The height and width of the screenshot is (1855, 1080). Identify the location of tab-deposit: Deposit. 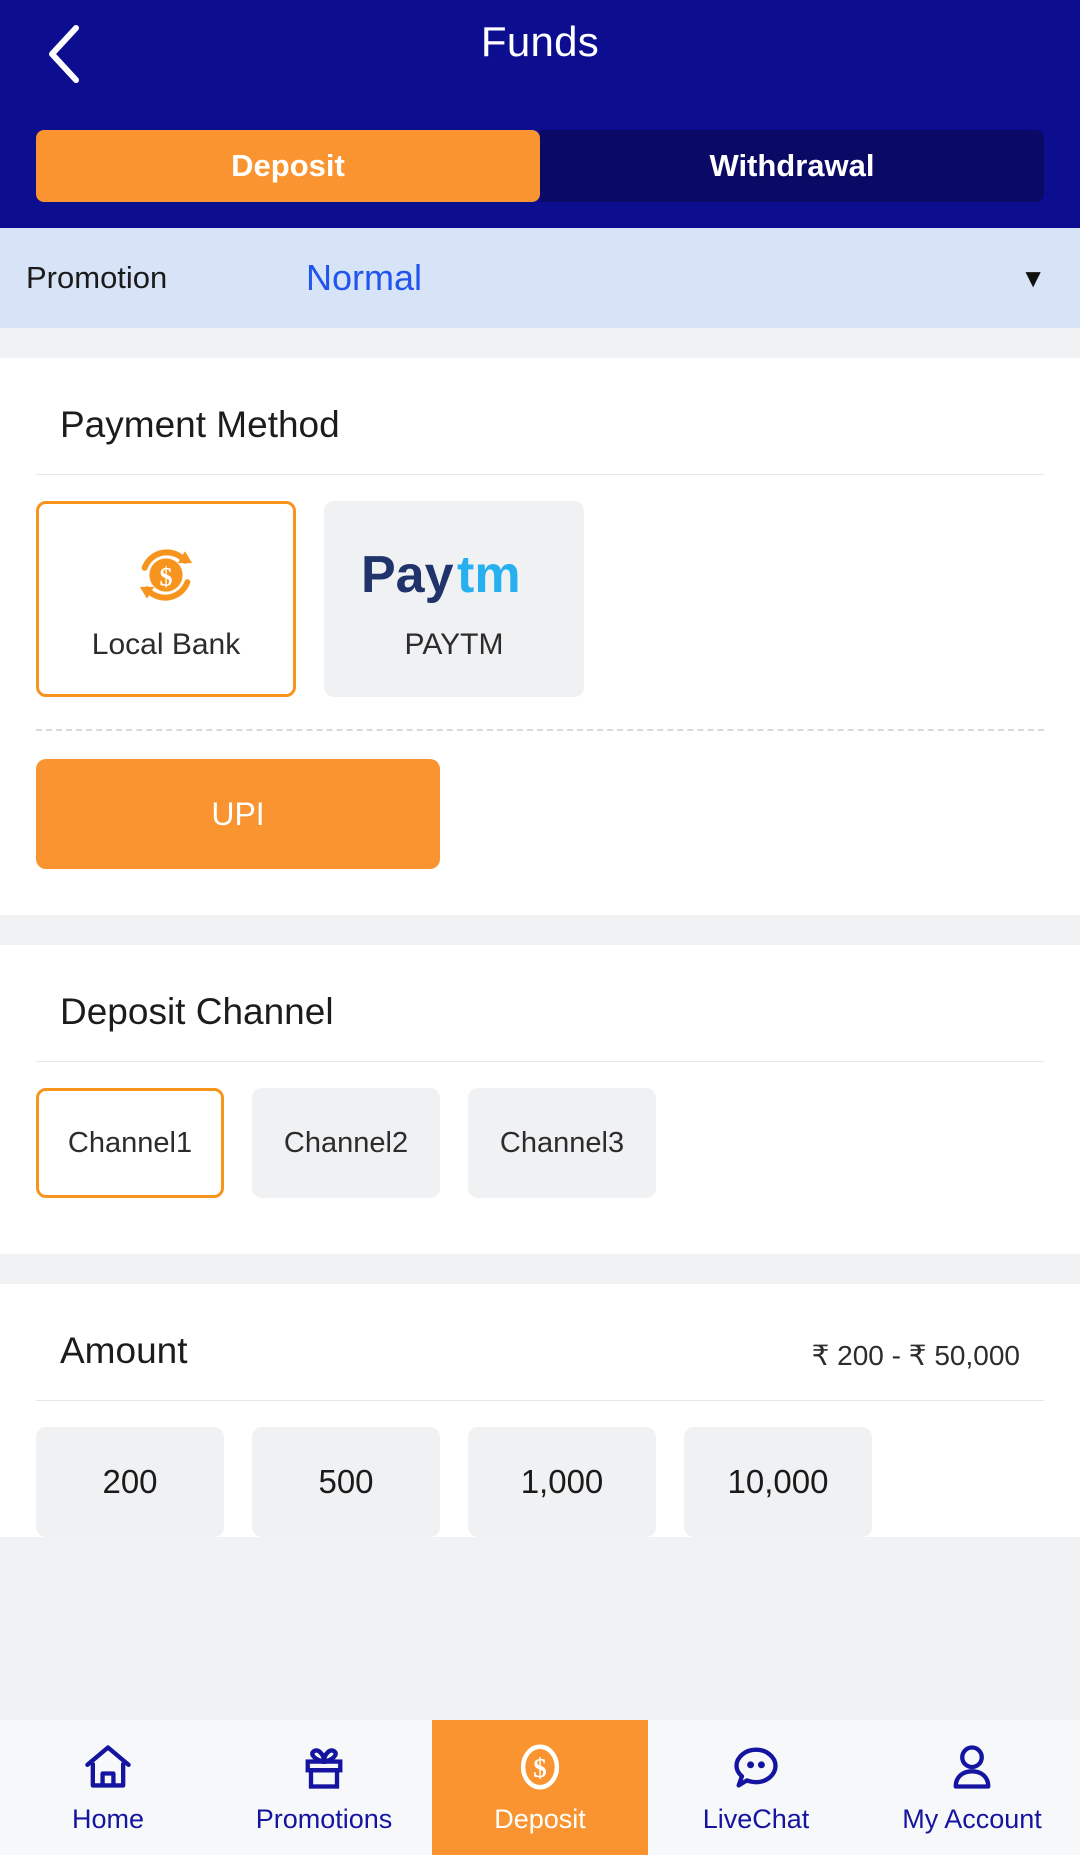
(288, 166).